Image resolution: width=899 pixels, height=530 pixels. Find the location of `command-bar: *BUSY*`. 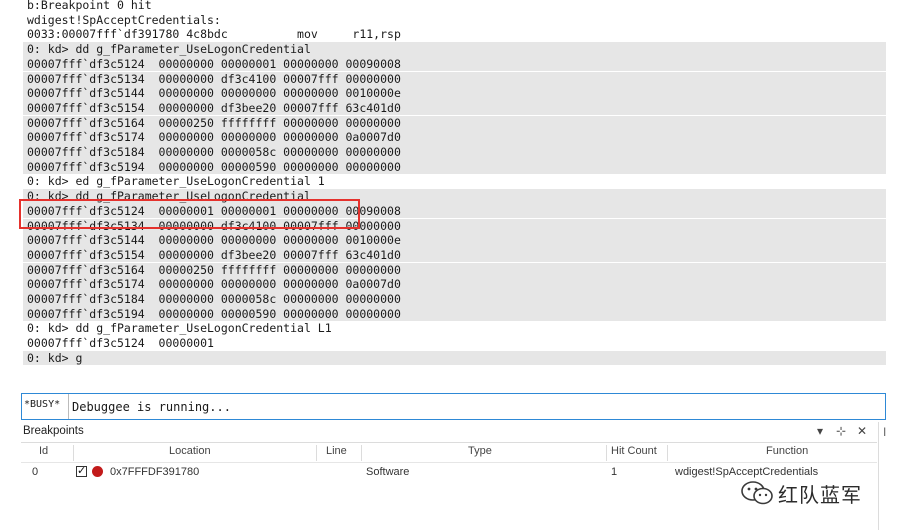

command-bar: *BUSY* is located at coordinates (453, 406).